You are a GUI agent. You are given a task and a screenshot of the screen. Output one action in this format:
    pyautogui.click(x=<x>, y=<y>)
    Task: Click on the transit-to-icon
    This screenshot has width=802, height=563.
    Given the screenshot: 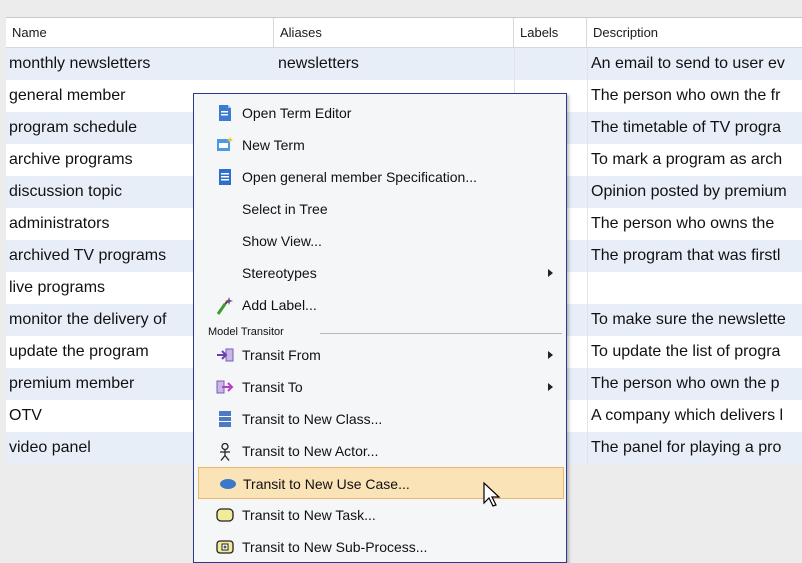 What is the action you would take?
    pyautogui.click(x=225, y=387)
    